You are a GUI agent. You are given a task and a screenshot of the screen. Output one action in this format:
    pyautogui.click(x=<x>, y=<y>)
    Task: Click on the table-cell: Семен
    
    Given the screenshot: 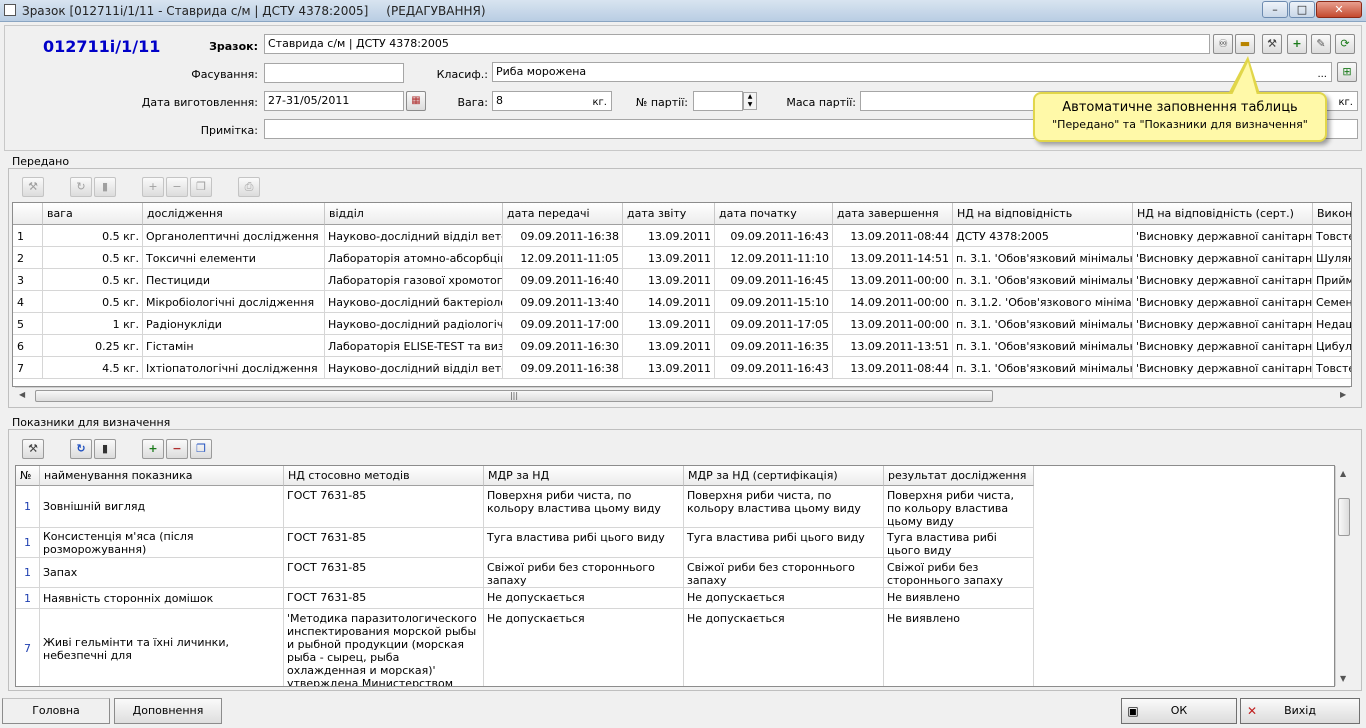 What is the action you would take?
    pyautogui.click(x=1332, y=302)
    